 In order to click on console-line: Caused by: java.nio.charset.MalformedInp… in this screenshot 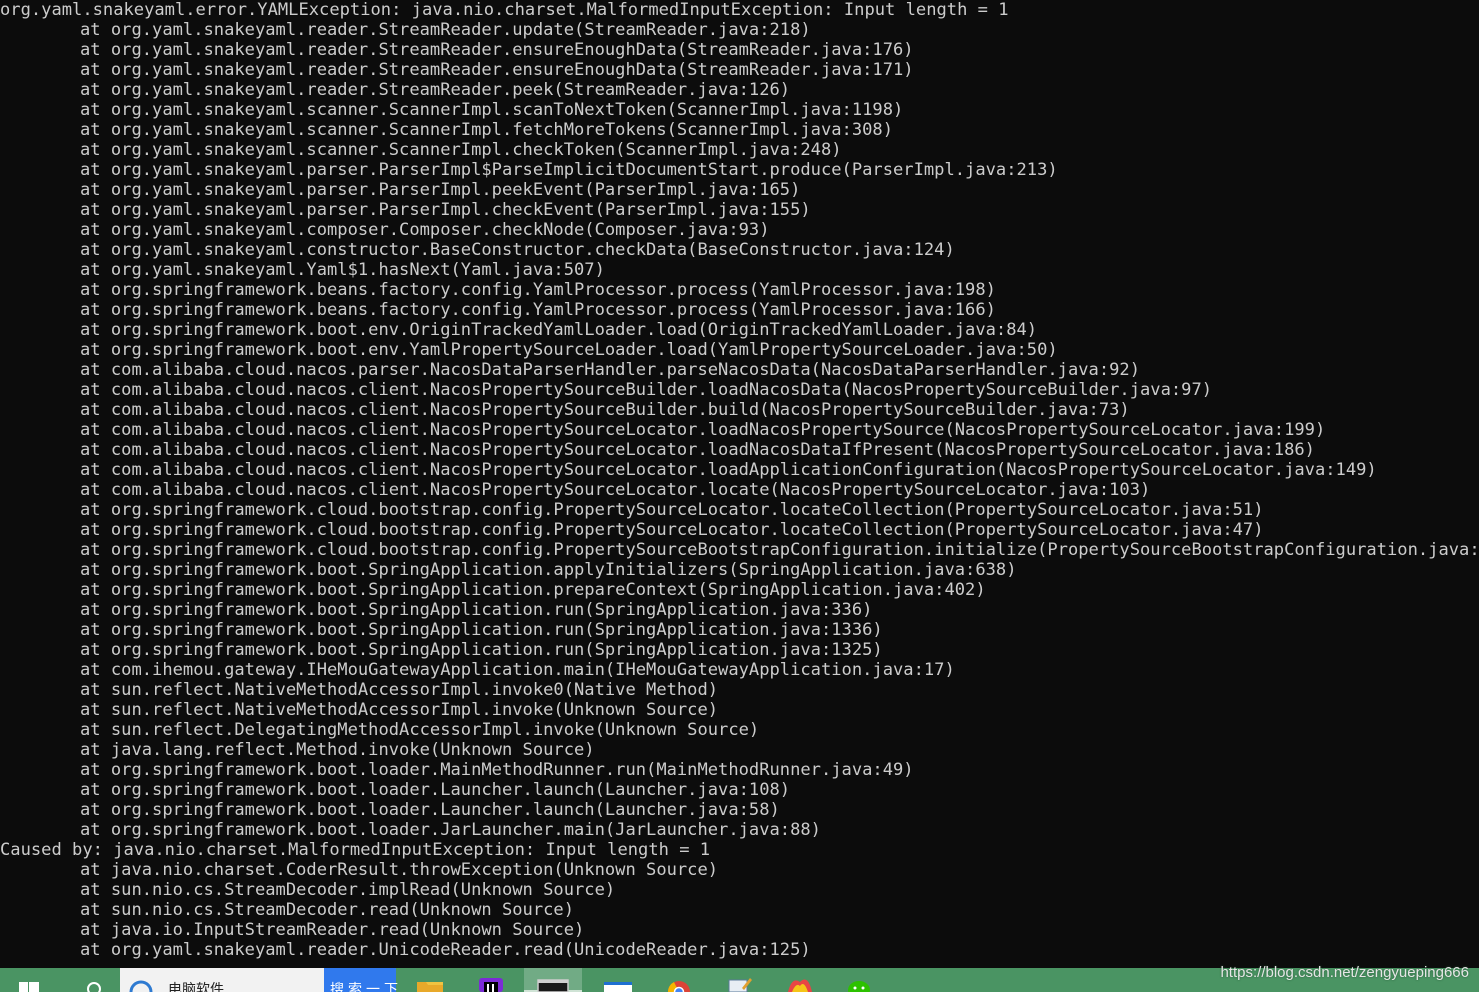, I will do `click(355, 850)`.